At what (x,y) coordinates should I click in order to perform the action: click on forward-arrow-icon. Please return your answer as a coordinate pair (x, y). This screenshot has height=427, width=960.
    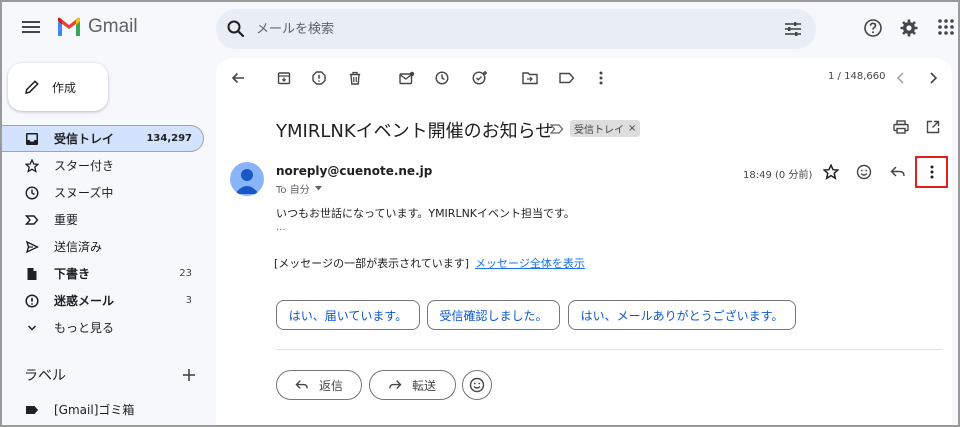
    Looking at the image, I should click on (395, 384).